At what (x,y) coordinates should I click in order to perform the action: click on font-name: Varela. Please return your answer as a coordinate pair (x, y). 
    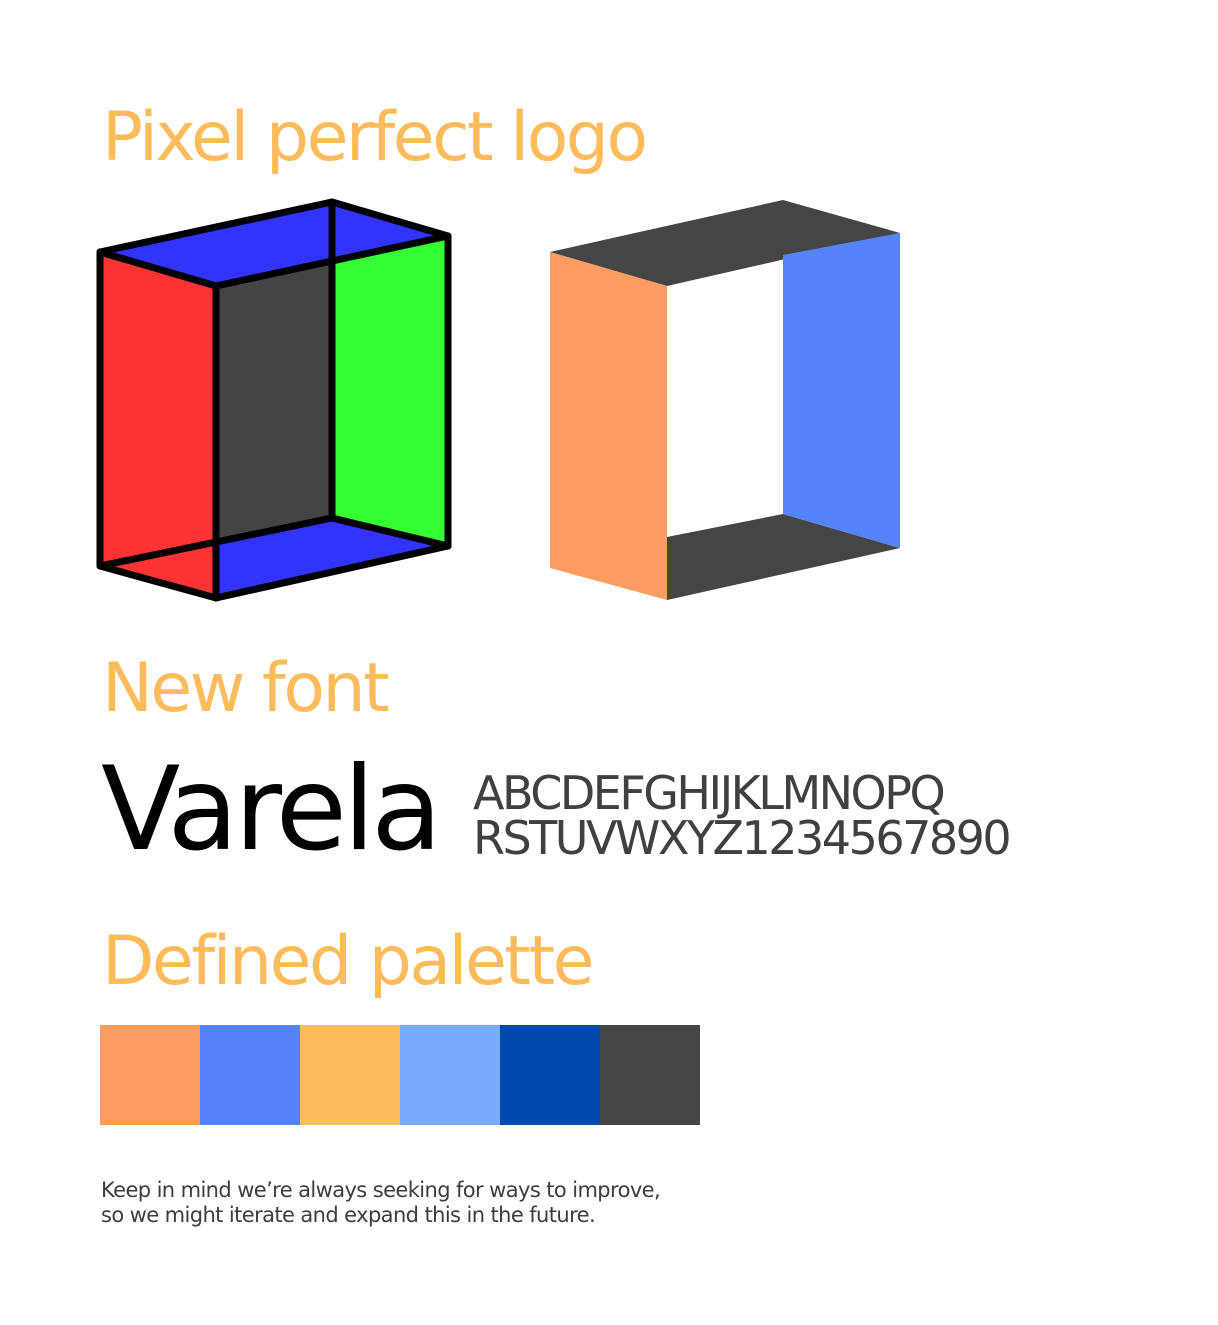
    Looking at the image, I should click on (271, 809).